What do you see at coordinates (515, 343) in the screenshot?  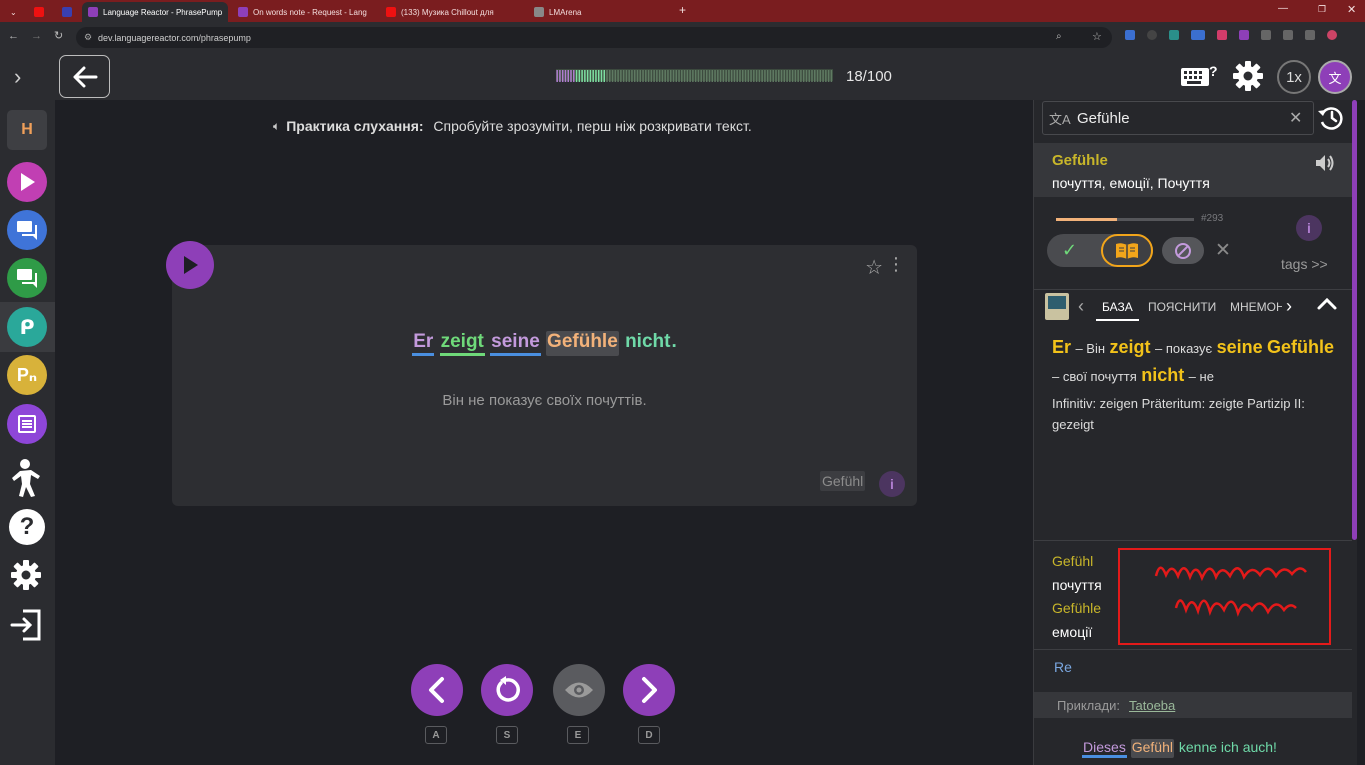 I see `sentence-word: seine` at bounding box center [515, 343].